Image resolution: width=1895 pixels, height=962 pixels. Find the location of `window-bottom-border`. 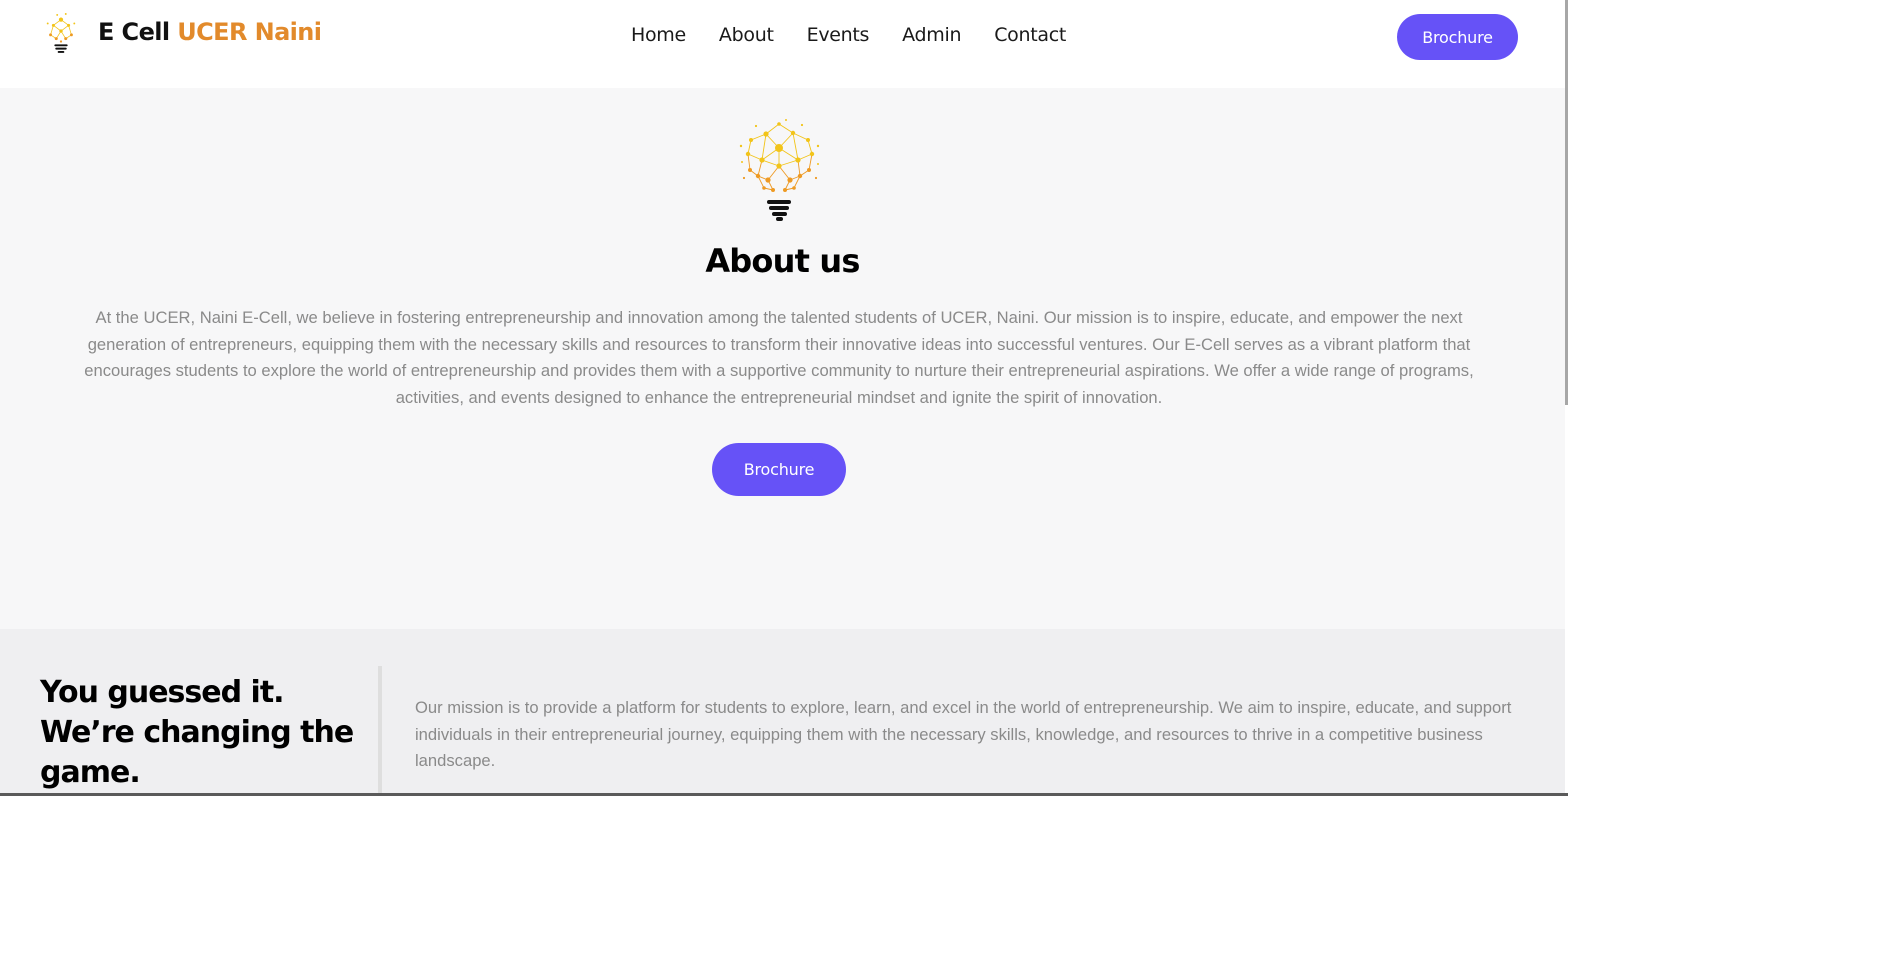

window-bottom-border is located at coordinates (784, 794).